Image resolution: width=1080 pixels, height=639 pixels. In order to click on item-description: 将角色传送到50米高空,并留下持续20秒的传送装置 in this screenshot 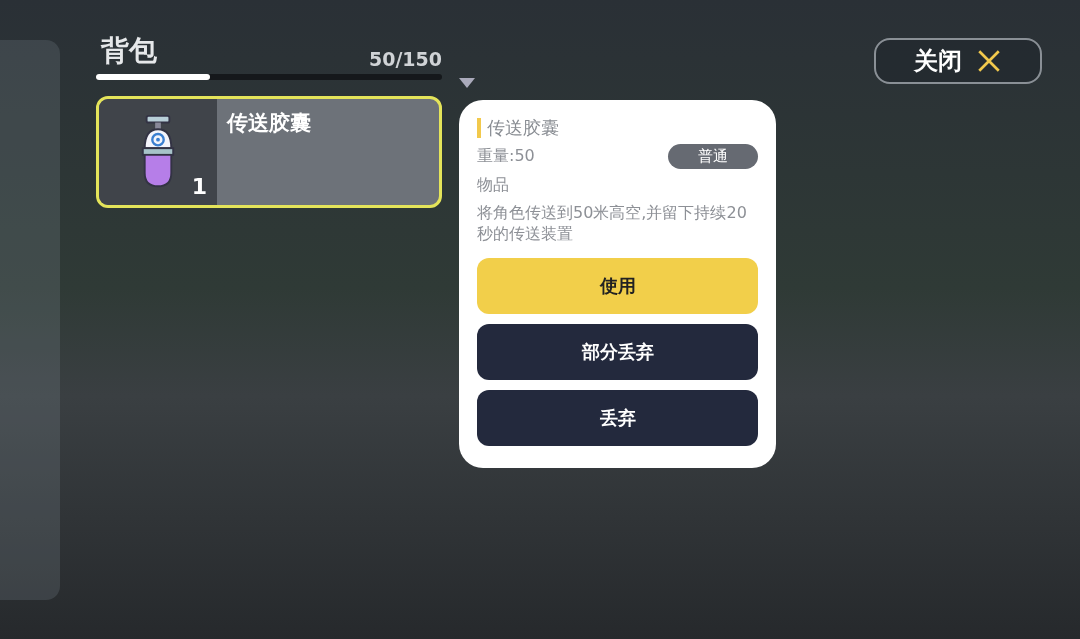, I will do `click(612, 223)`.